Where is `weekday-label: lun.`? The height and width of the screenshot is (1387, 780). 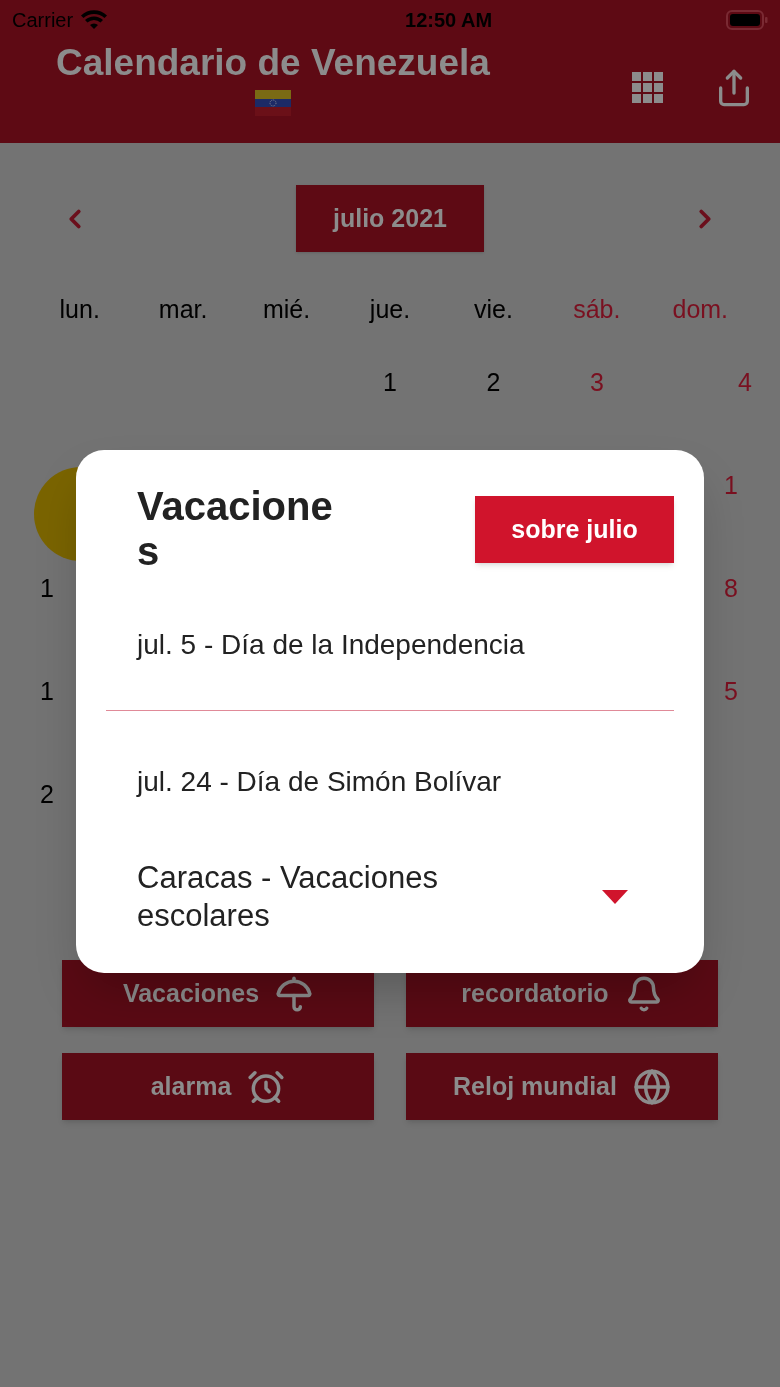
weekday-label: lun. is located at coordinates (79, 310).